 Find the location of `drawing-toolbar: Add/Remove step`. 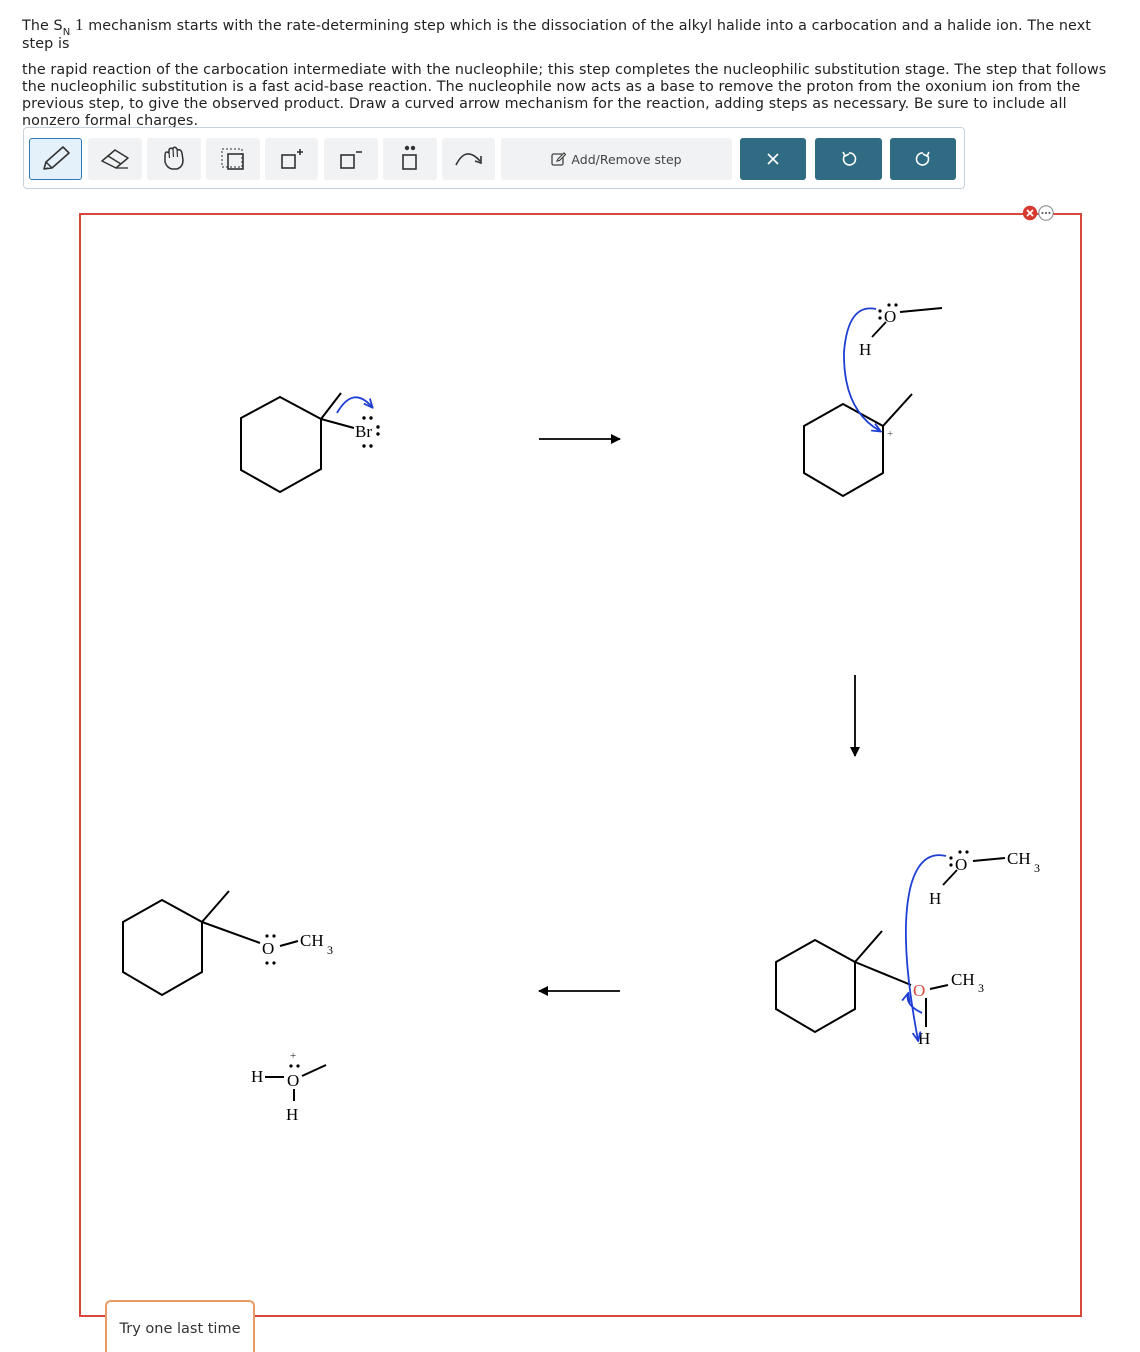

drawing-toolbar: Add/Remove step is located at coordinates (494, 158).